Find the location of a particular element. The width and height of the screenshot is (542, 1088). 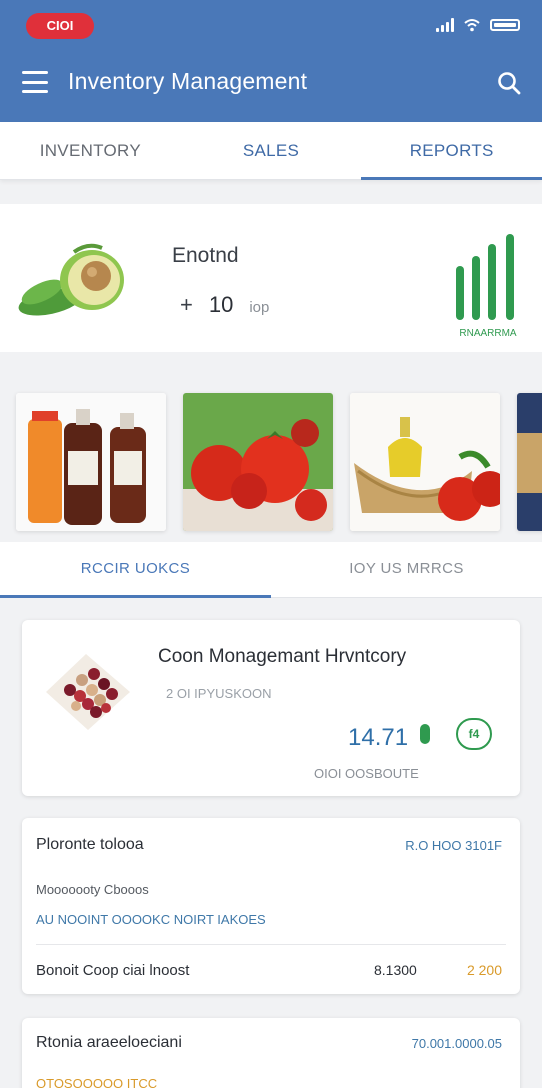

oil-basket-image is located at coordinates (425, 462).